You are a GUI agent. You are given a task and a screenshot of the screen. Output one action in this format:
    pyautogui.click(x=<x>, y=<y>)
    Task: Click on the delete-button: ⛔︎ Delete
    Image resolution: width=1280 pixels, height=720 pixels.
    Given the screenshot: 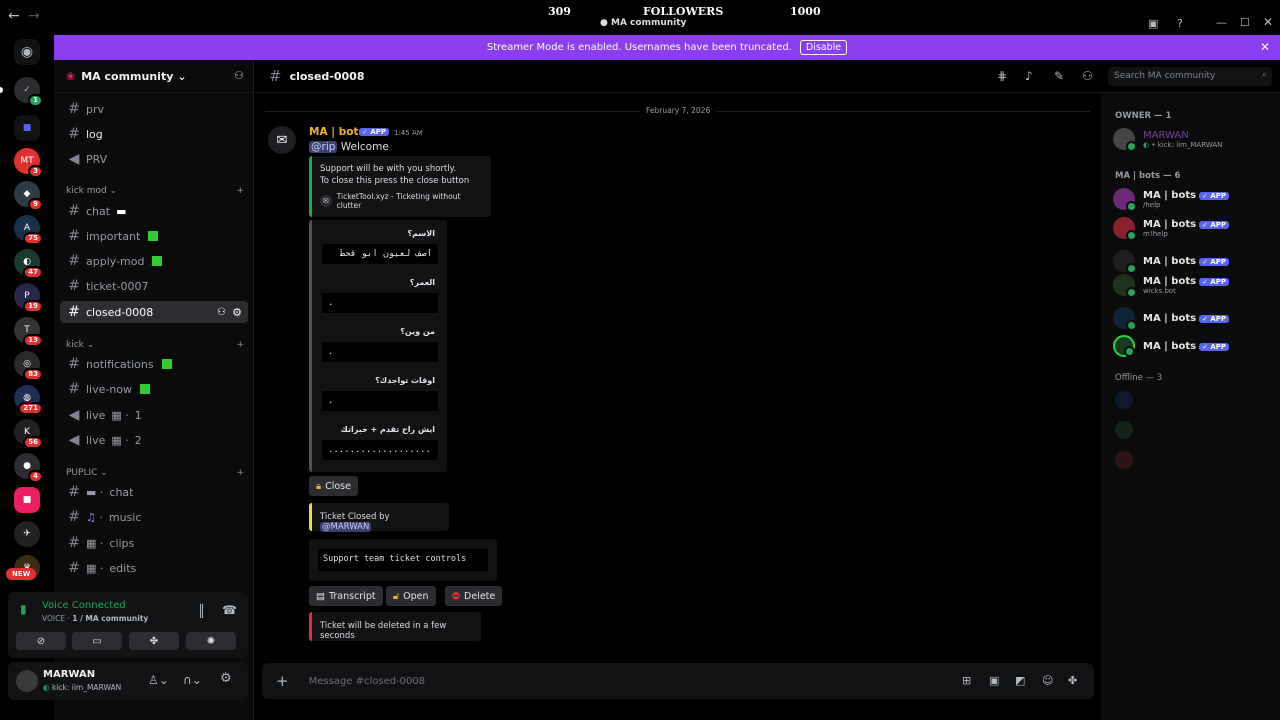 What is the action you would take?
    pyautogui.click(x=474, y=596)
    